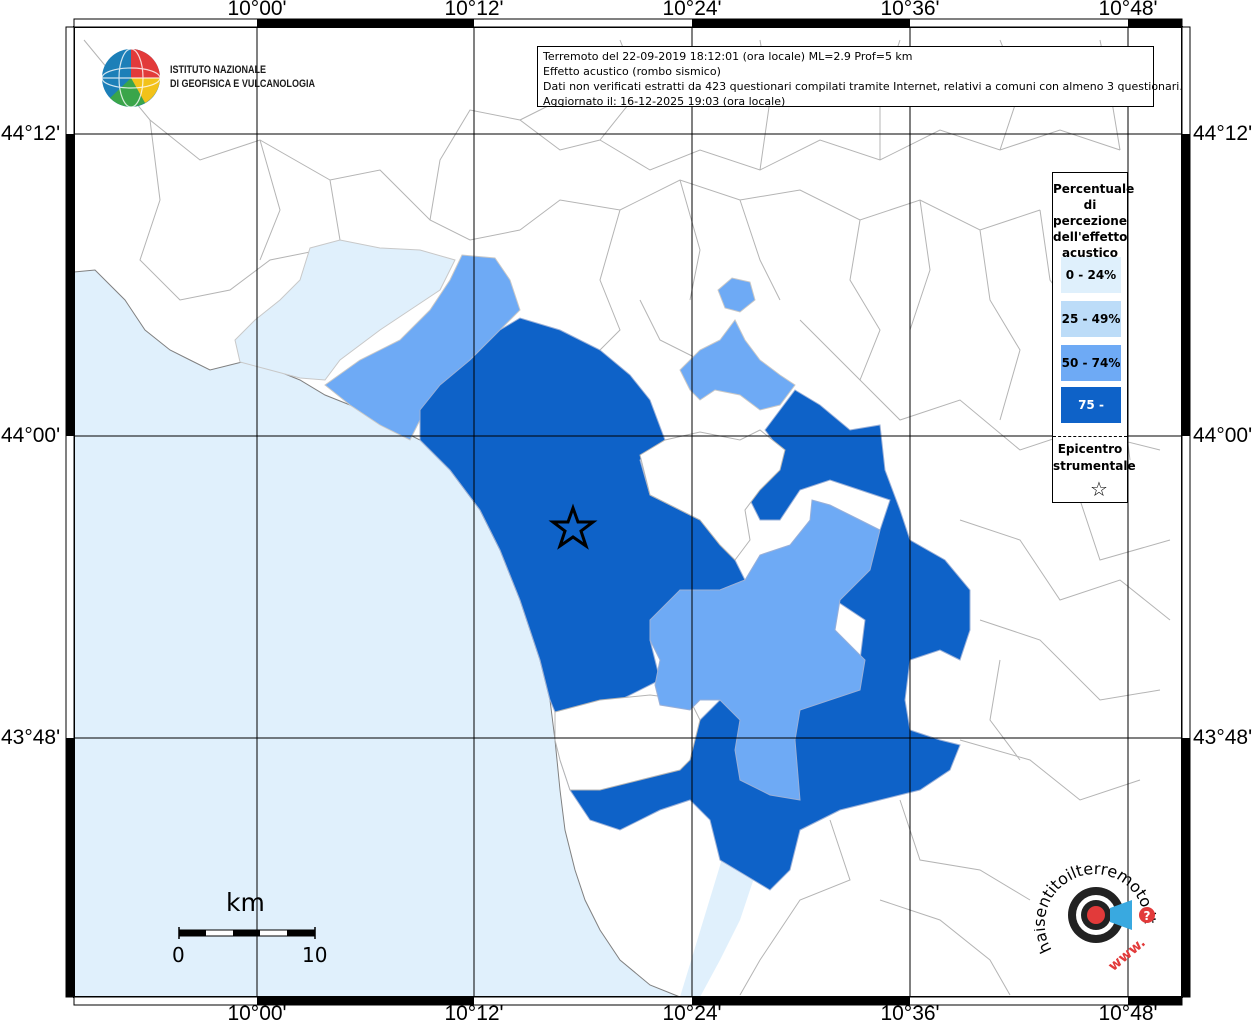 Image resolution: width=1256 pixels, height=1026 pixels. What do you see at coordinates (31, 133) in the screenshot?
I see `left-label-1: 44°12'` at bounding box center [31, 133].